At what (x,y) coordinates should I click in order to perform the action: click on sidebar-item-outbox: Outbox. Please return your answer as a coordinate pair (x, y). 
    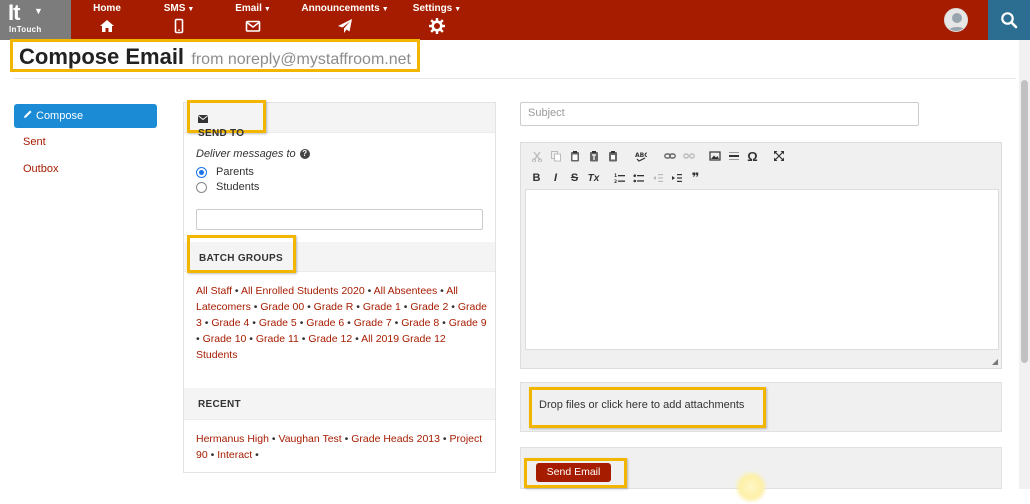
    Looking at the image, I should click on (85, 170).